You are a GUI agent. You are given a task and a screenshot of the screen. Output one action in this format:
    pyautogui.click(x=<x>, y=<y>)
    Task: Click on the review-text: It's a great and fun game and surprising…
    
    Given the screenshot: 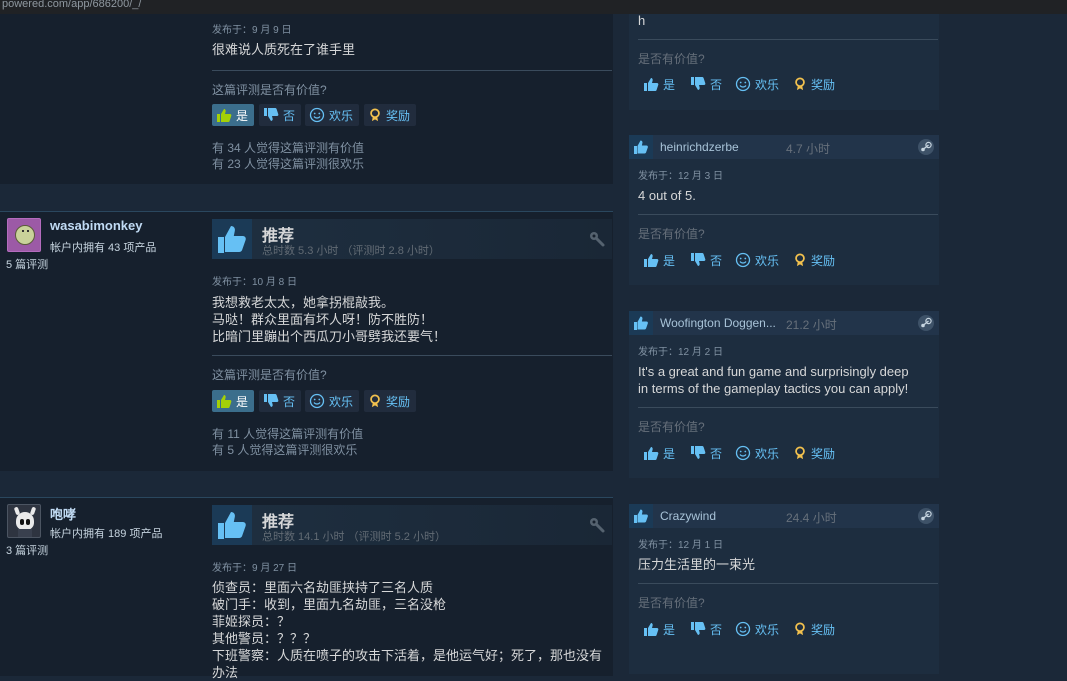 What is the action you would take?
    pyautogui.click(x=773, y=380)
    